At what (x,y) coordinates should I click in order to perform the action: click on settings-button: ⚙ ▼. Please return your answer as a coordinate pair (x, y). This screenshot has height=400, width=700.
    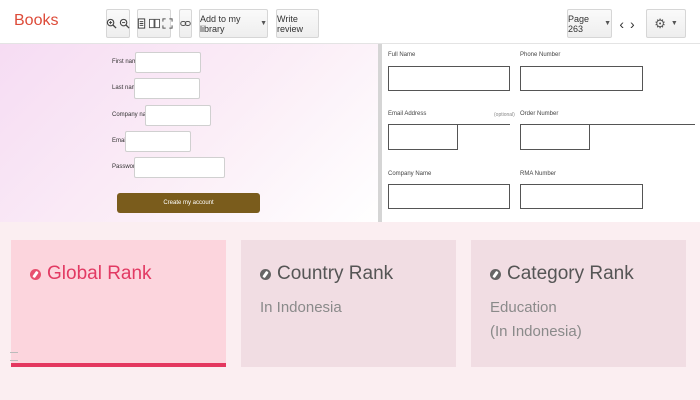
    Looking at the image, I should click on (666, 23).